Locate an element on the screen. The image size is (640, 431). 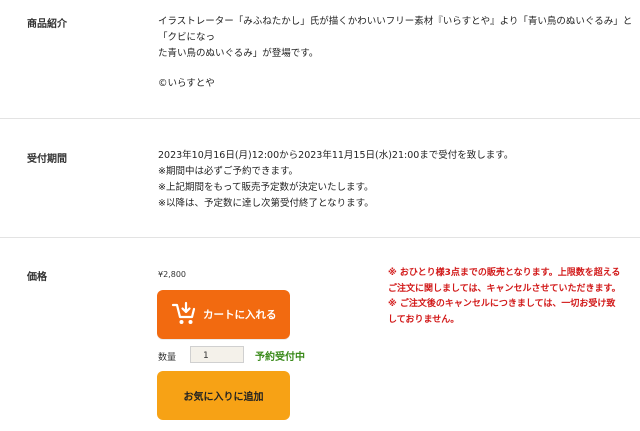
notice-line: ※ おひとり様3点までの販売となります。上限数を超える is located at coordinates (504, 273).